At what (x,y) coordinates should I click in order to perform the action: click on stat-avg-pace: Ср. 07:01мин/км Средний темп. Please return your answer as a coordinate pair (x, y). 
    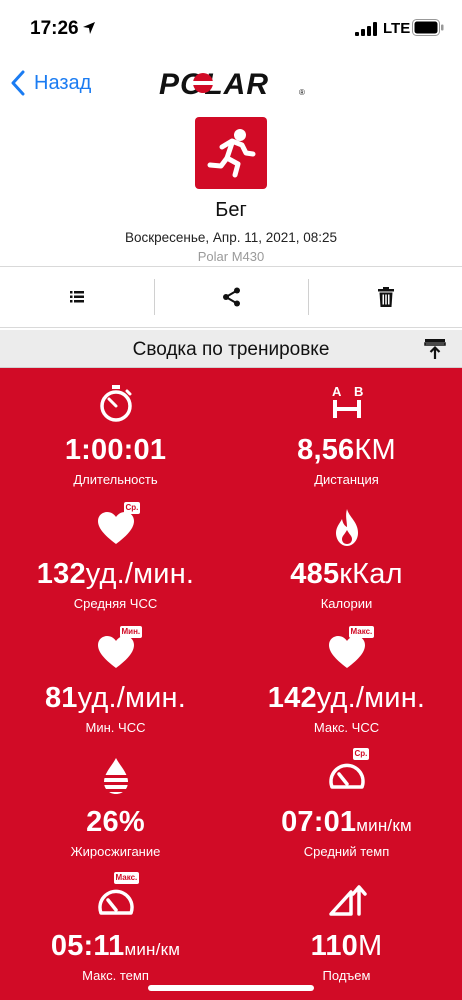
    Looking at the image, I should click on (346, 803).